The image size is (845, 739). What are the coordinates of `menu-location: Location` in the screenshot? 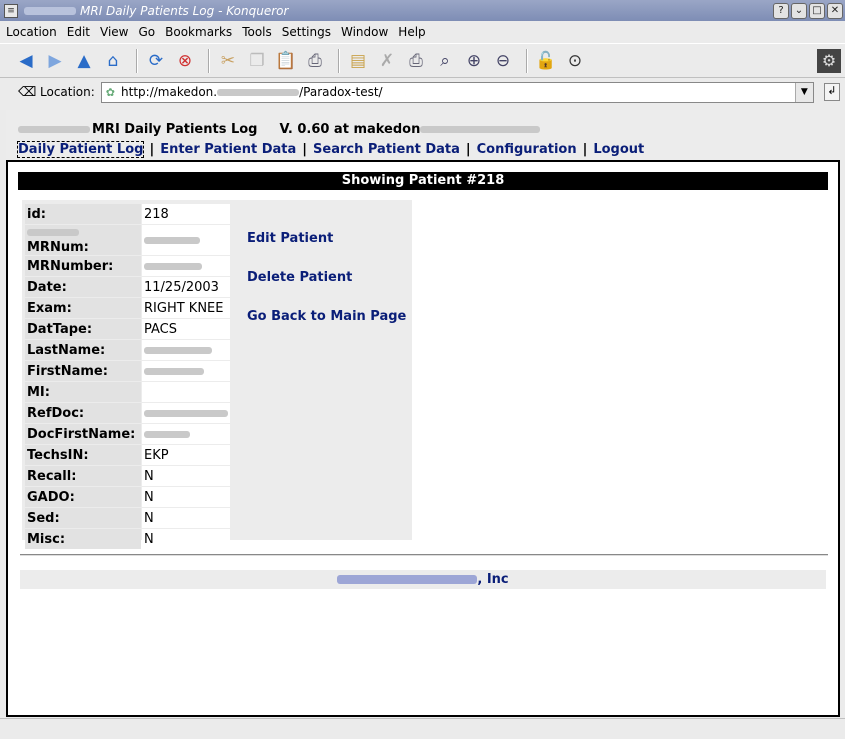 It's located at (31, 32).